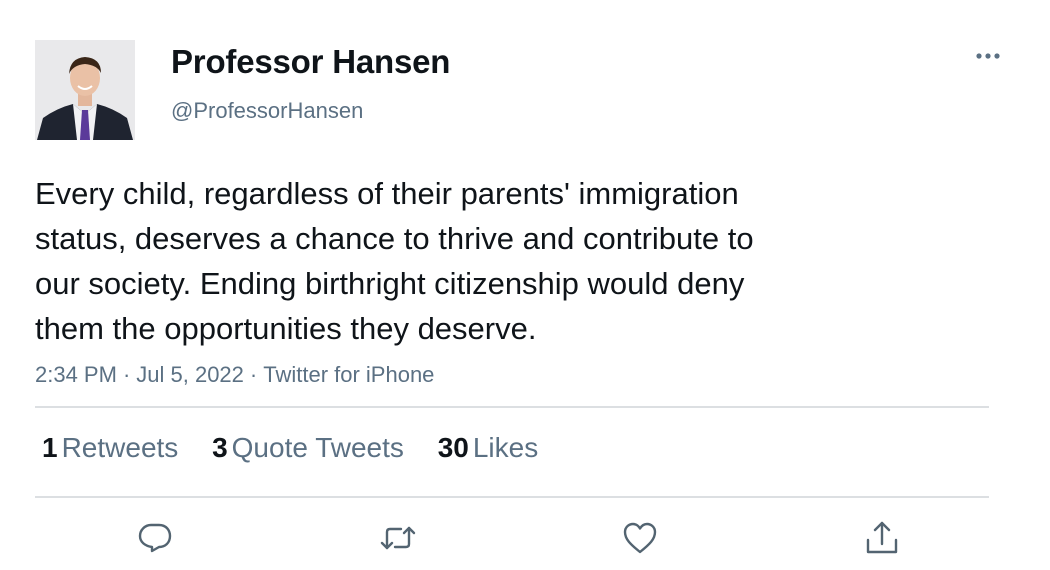  What do you see at coordinates (988, 56) in the screenshot?
I see `more-icon` at bounding box center [988, 56].